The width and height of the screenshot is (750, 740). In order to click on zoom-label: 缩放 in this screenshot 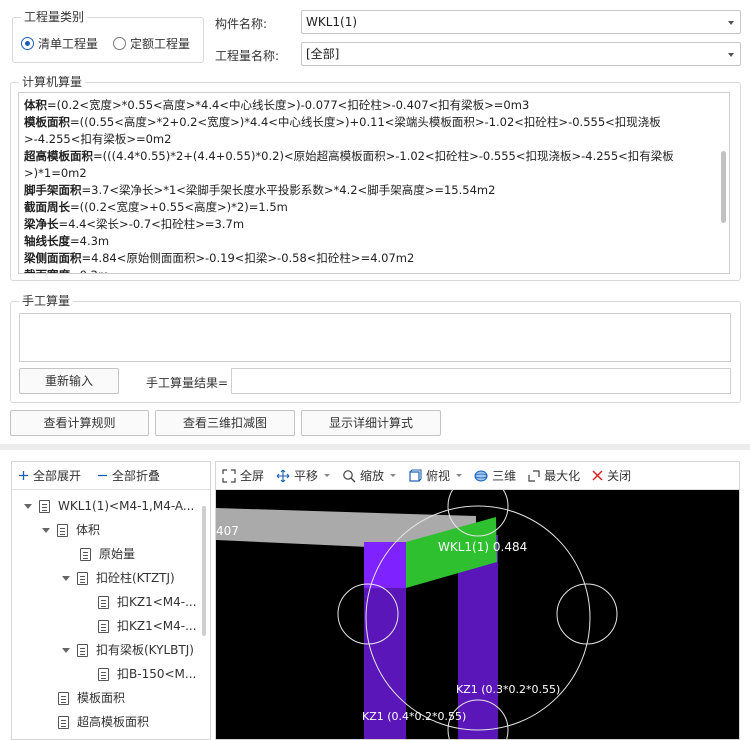, I will do `click(372, 476)`.